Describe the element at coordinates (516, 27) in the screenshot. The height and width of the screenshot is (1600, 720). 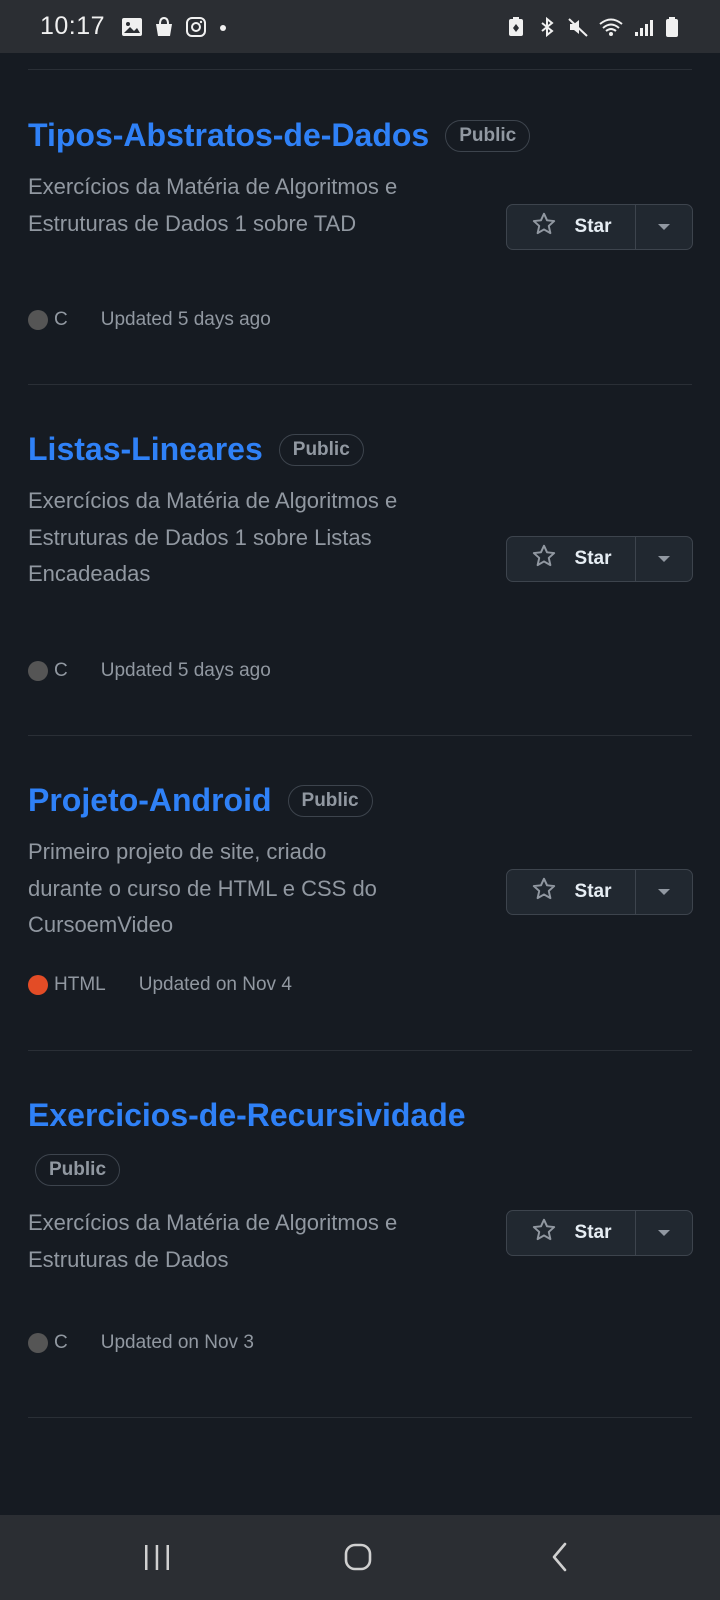
I see `battery-saver-icon` at that location.